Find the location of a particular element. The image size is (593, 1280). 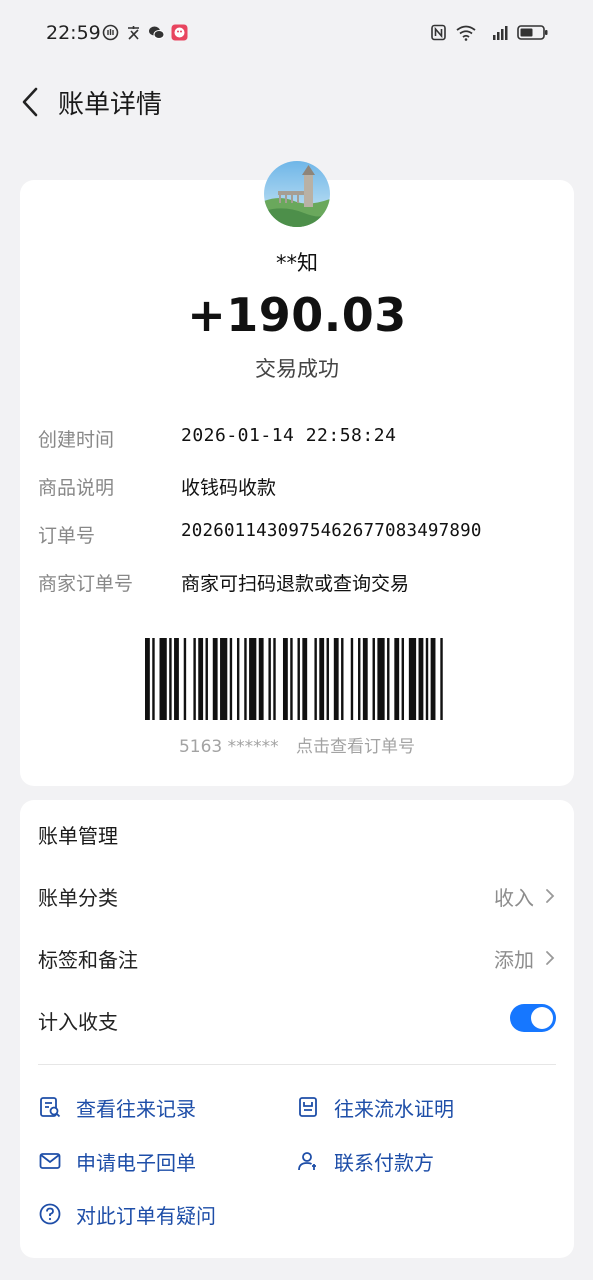

detail-row-order-number: 订单号 20260114309754626770834978​90 is located at coordinates (298, 536).